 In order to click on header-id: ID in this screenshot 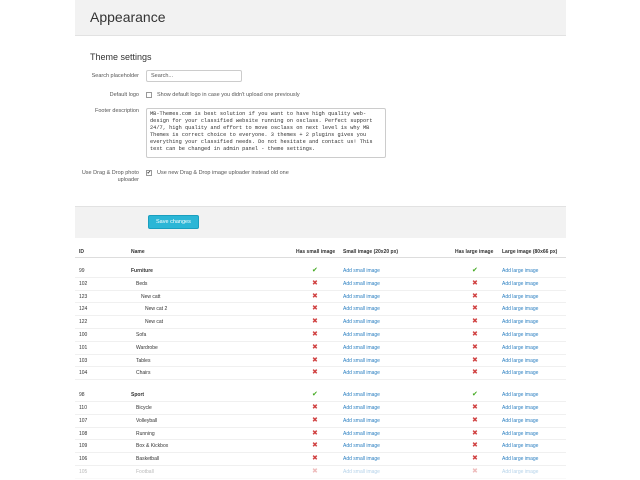, I will do `click(81, 252)`.